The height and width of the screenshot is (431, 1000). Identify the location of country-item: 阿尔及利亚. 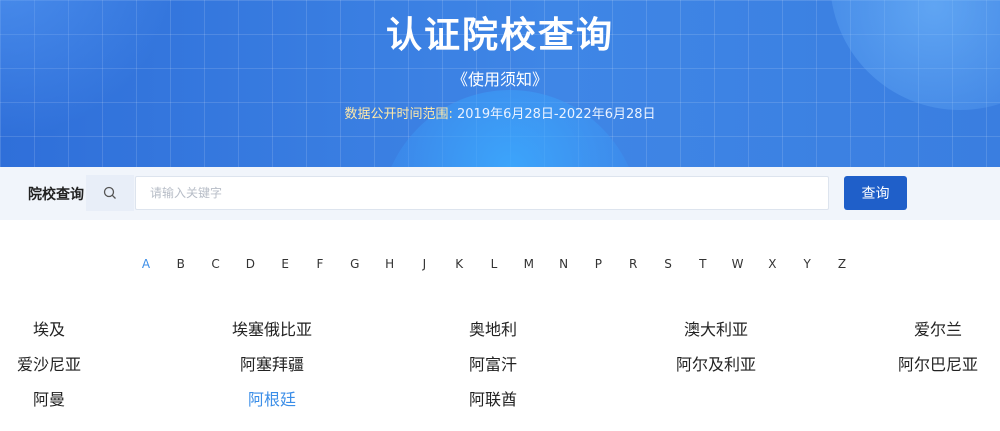
(716, 363).